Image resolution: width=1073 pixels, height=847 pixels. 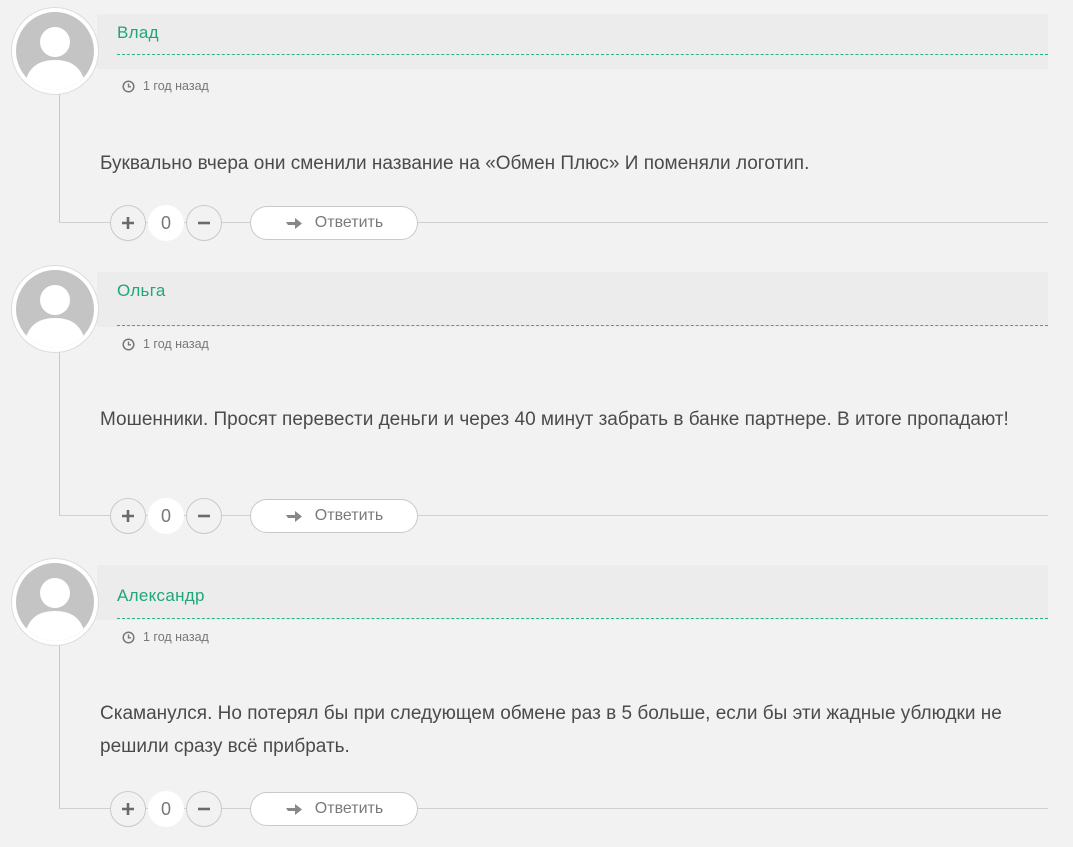 What do you see at coordinates (141, 291) in the screenshot?
I see `comment-author: Ольга` at bounding box center [141, 291].